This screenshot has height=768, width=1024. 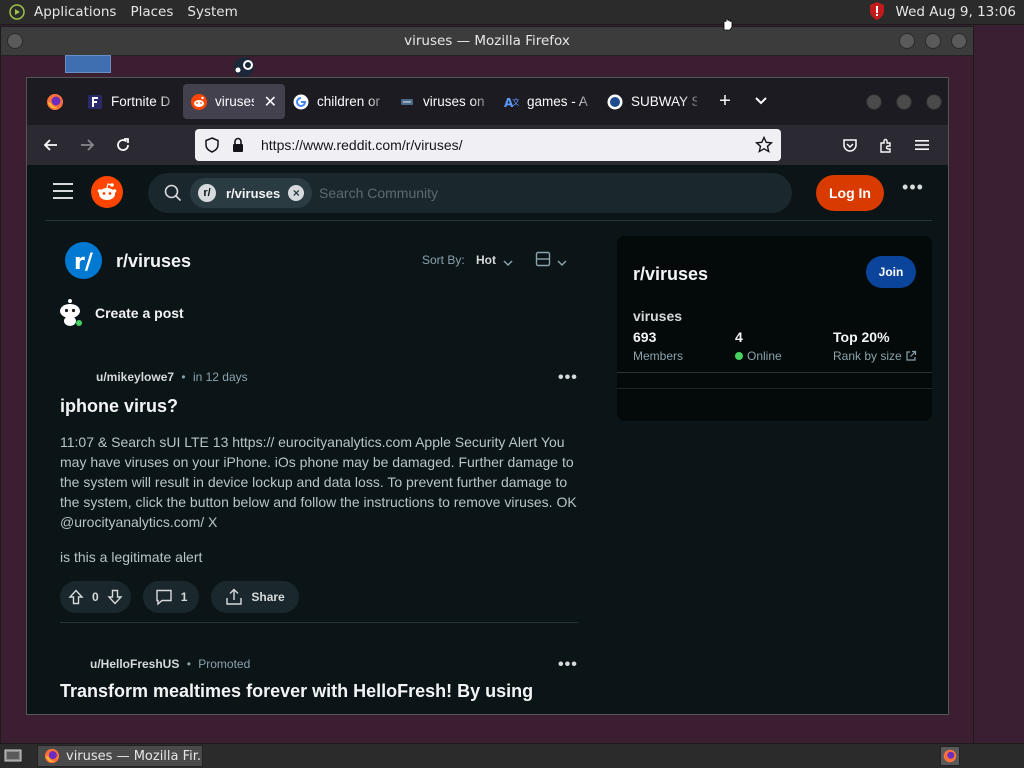 I want to click on forward-arrow-icon, so click(x=87, y=145).